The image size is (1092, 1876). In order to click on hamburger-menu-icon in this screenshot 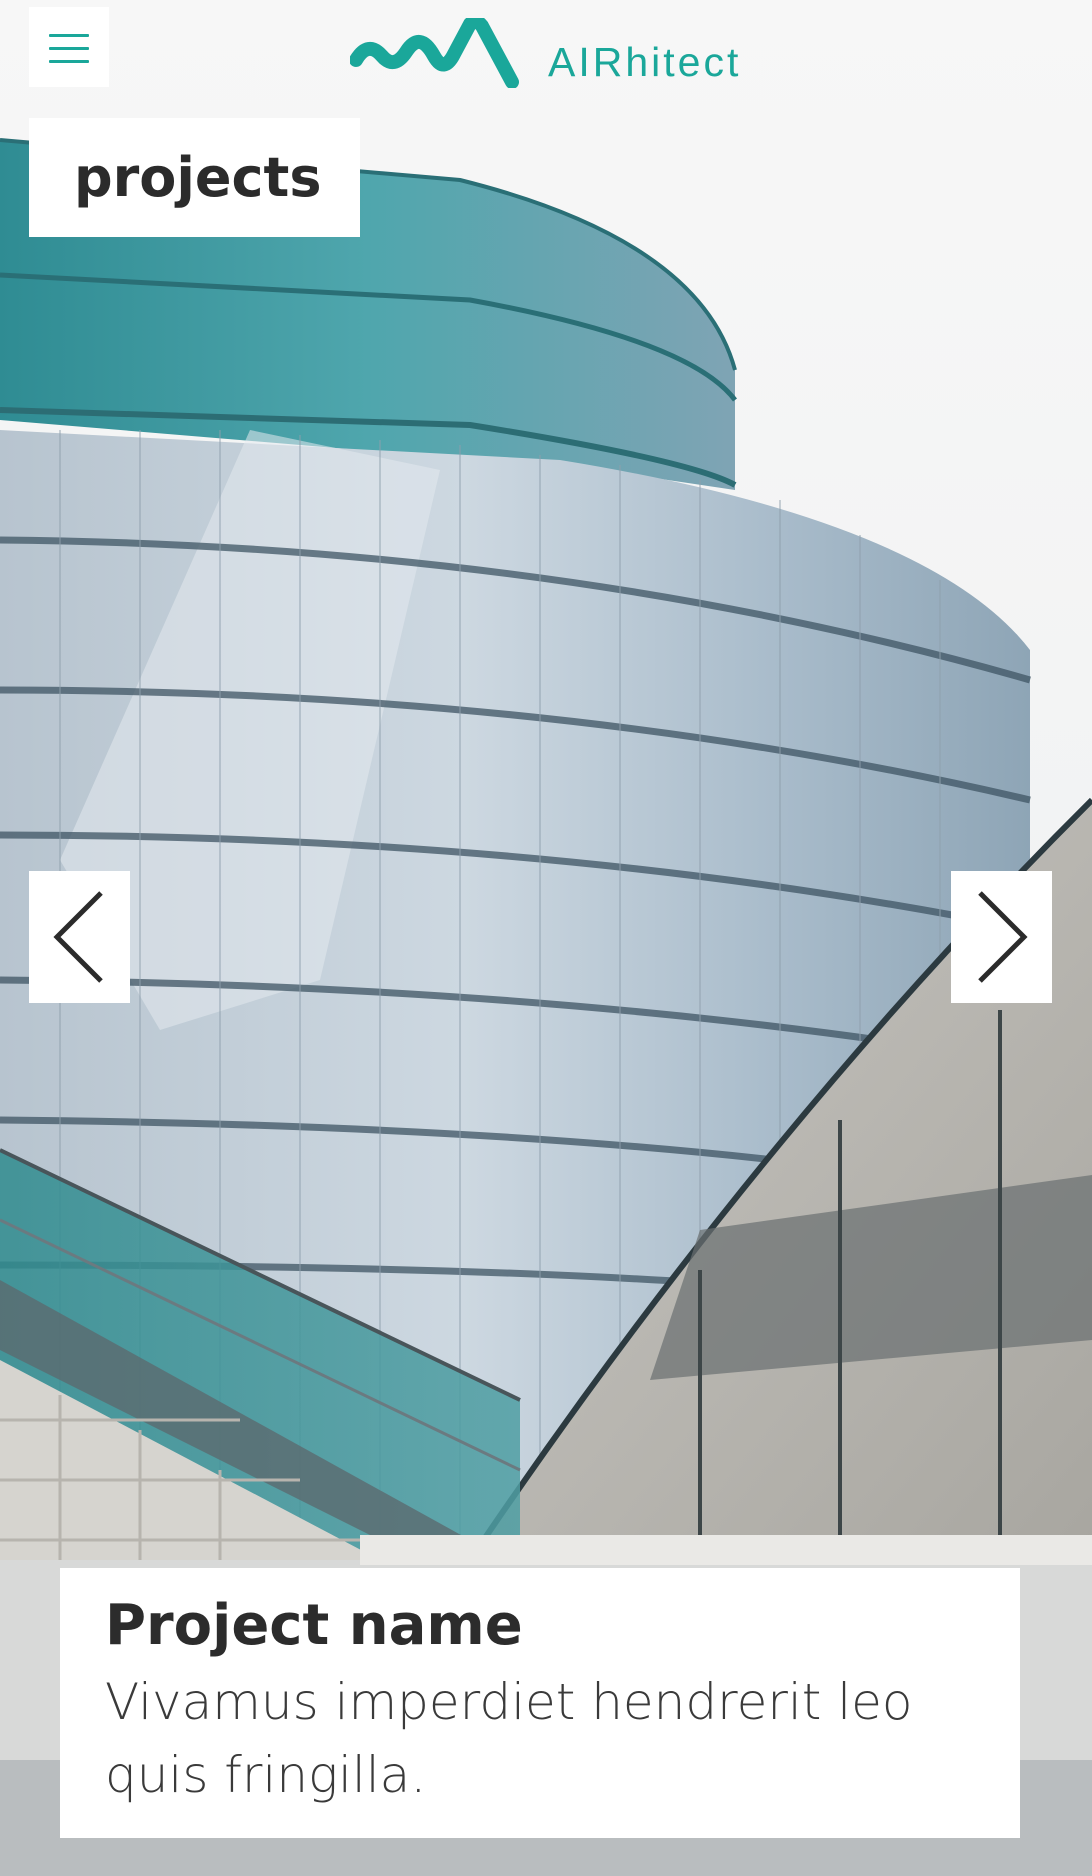, I will do `click(69, 35)`.